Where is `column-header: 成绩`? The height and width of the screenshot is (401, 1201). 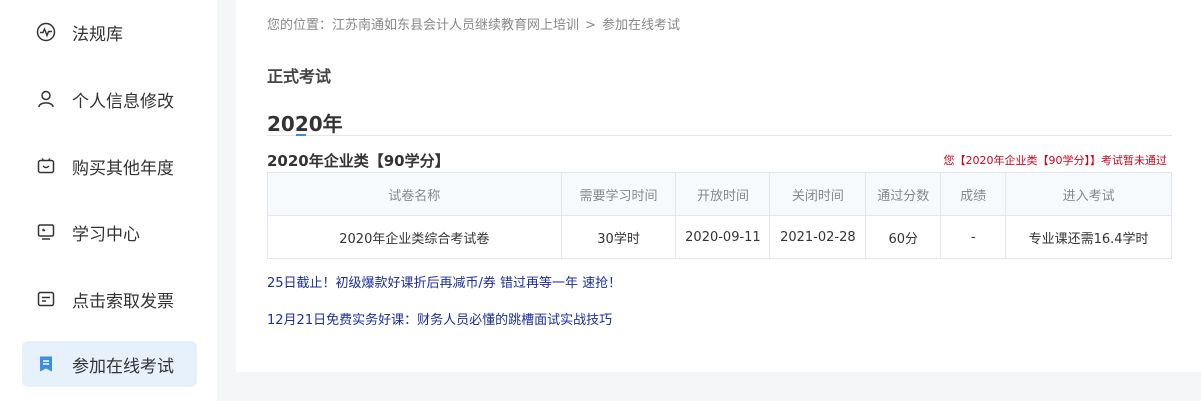 column-header: 成绩 is located at coordinates (973, 194).